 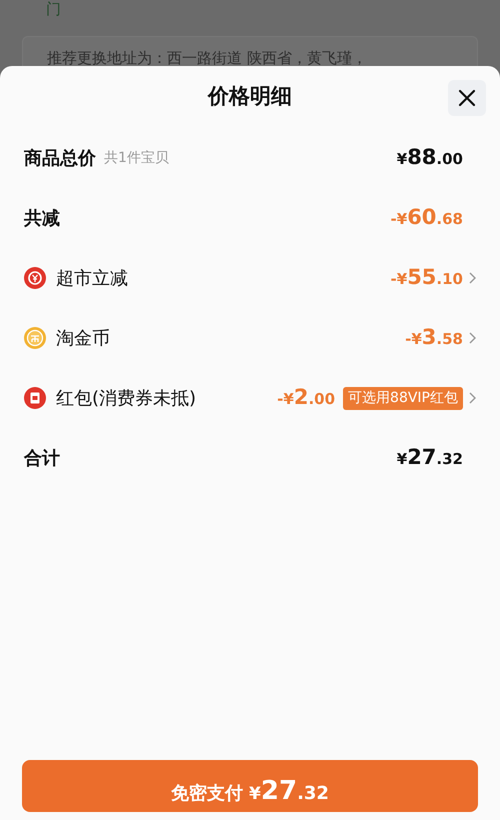 I want to click on background-text: 门, so click(x=53, y=10).